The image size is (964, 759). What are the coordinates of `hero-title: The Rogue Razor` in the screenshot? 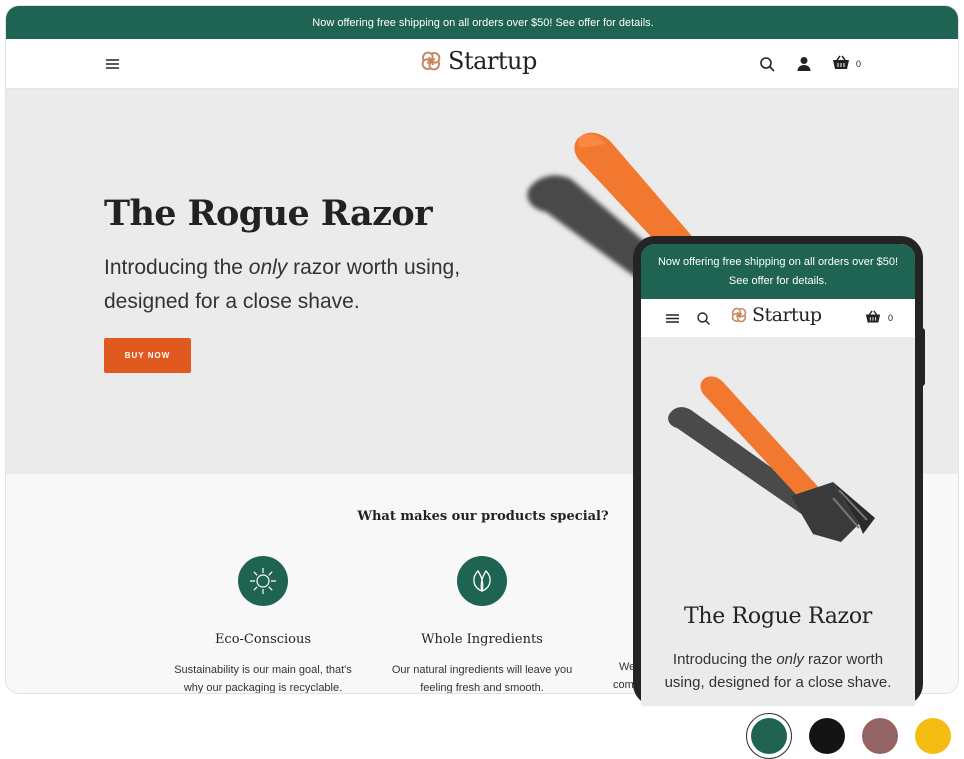 It's located at (268, 213).